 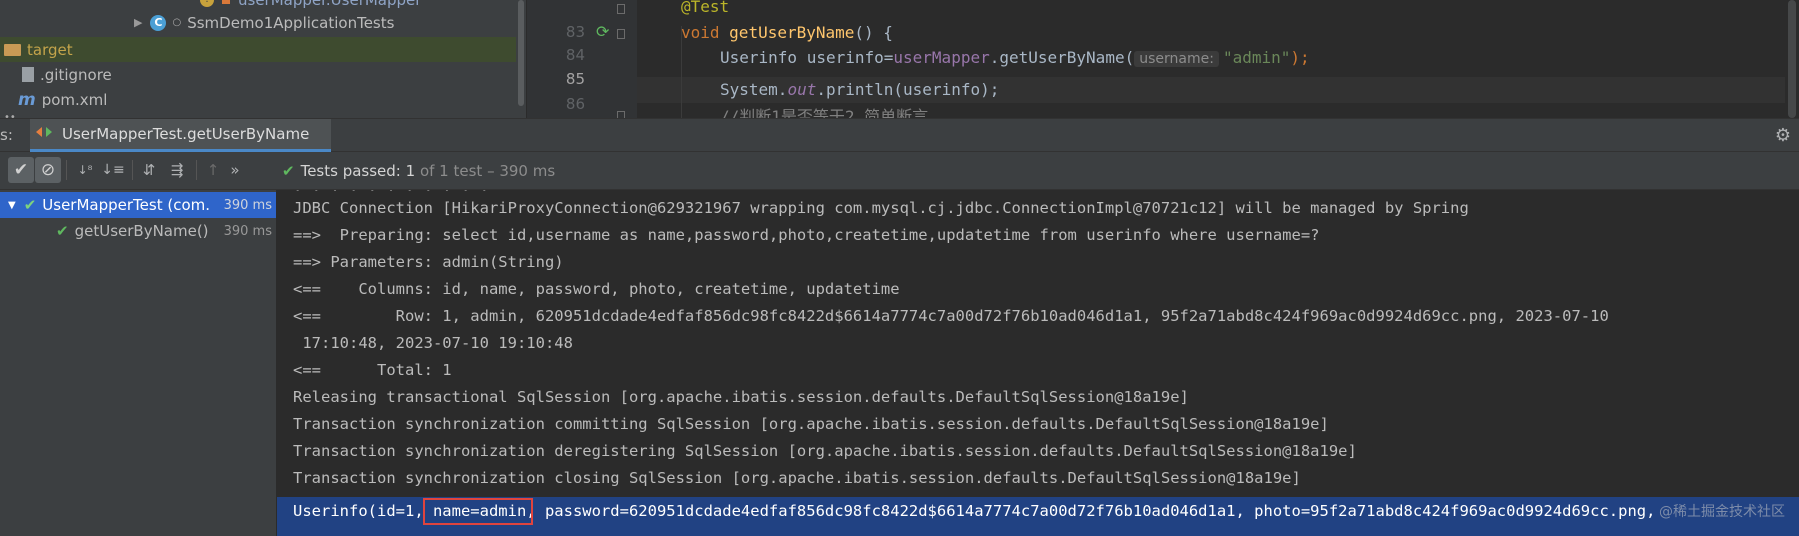 What do you see at coordinates (802, 89) in the screenshot?
I see `code-field: out` at bounding box center [802, 89].